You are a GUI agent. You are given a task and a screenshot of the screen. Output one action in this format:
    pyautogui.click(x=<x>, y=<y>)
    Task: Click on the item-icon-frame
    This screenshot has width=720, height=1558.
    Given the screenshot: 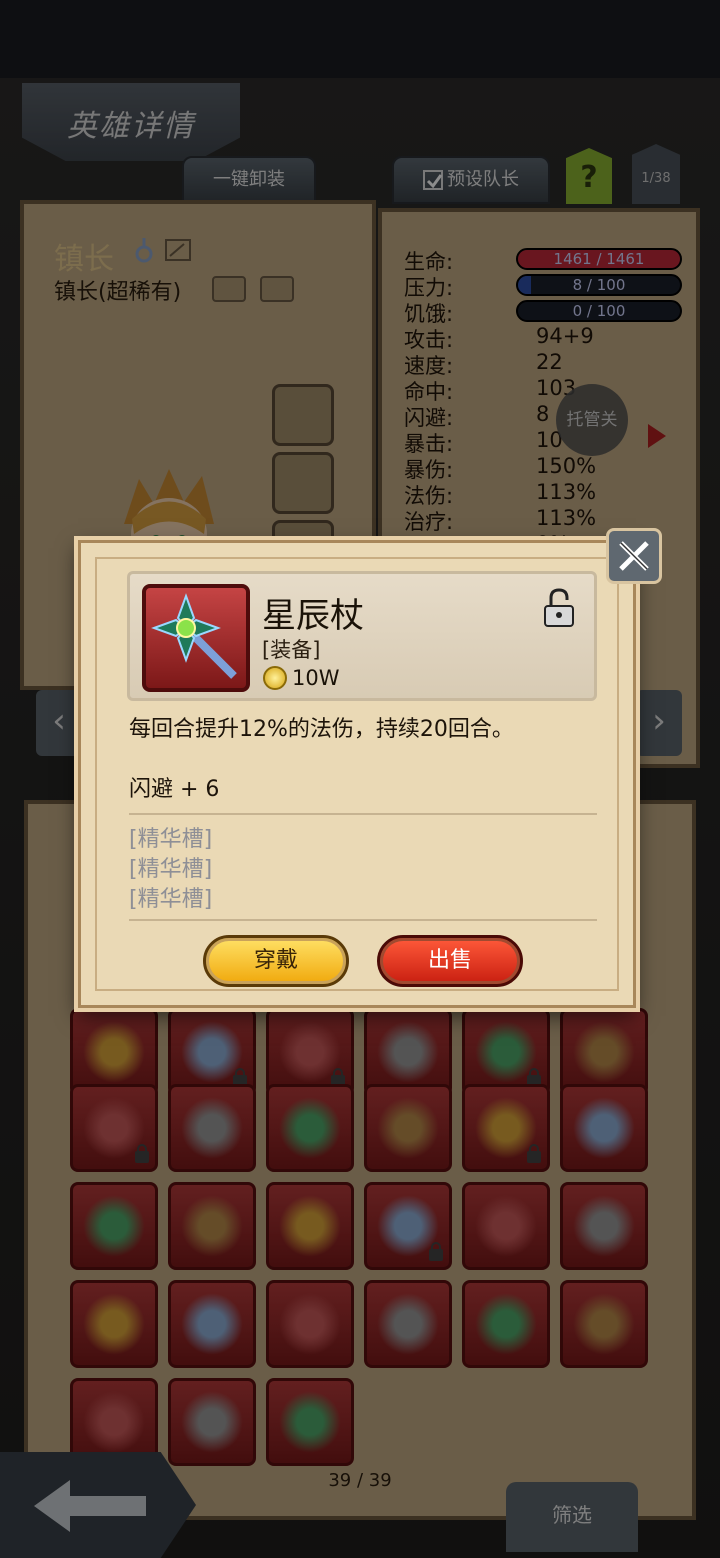 What is the action you would take?
    pyautogui.click(x=196, y=638)
    